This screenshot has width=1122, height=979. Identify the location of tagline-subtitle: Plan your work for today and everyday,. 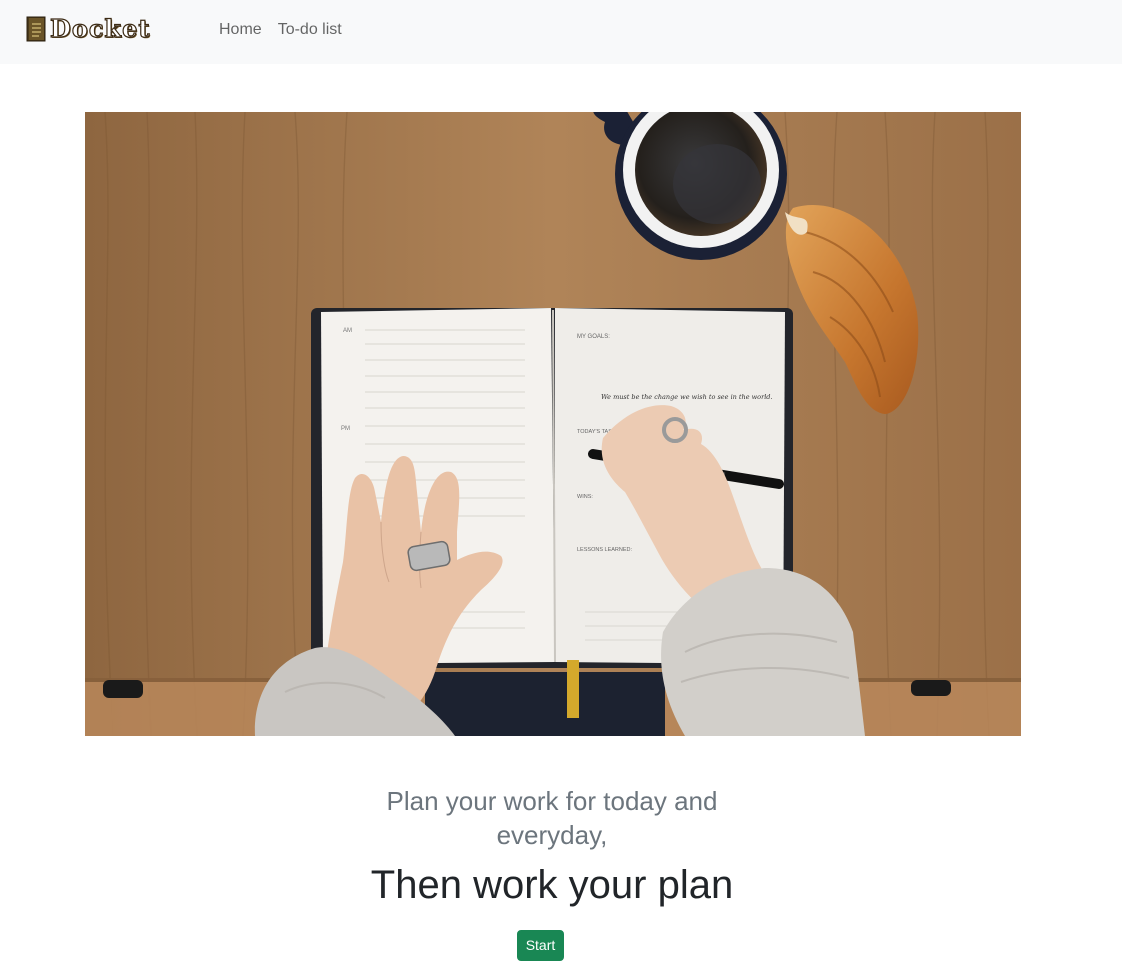
(552, 818).